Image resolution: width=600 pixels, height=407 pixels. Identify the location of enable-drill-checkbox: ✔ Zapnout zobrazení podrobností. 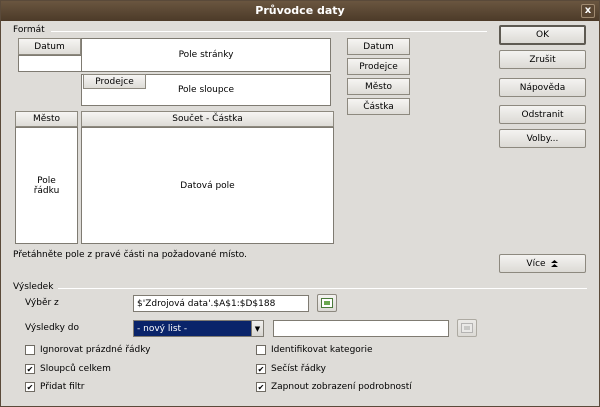
(334, 387).